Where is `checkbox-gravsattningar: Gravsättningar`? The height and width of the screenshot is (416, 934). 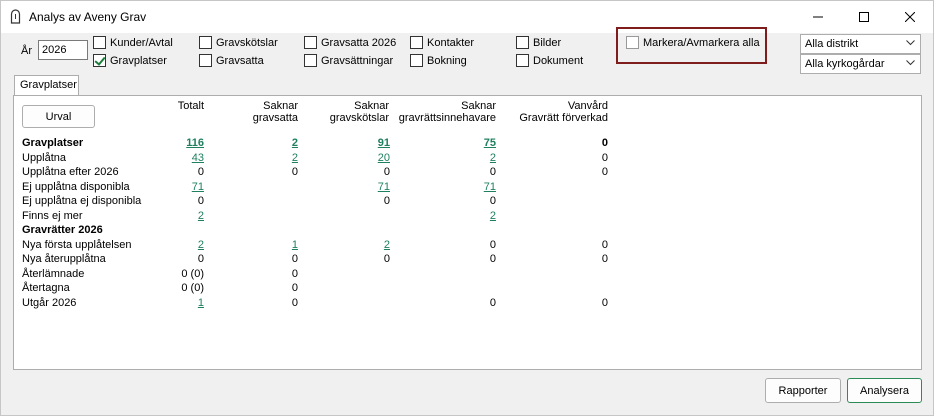 checkbox-gravsattningar: Gravsättningar is located at coordinates (348, 60).